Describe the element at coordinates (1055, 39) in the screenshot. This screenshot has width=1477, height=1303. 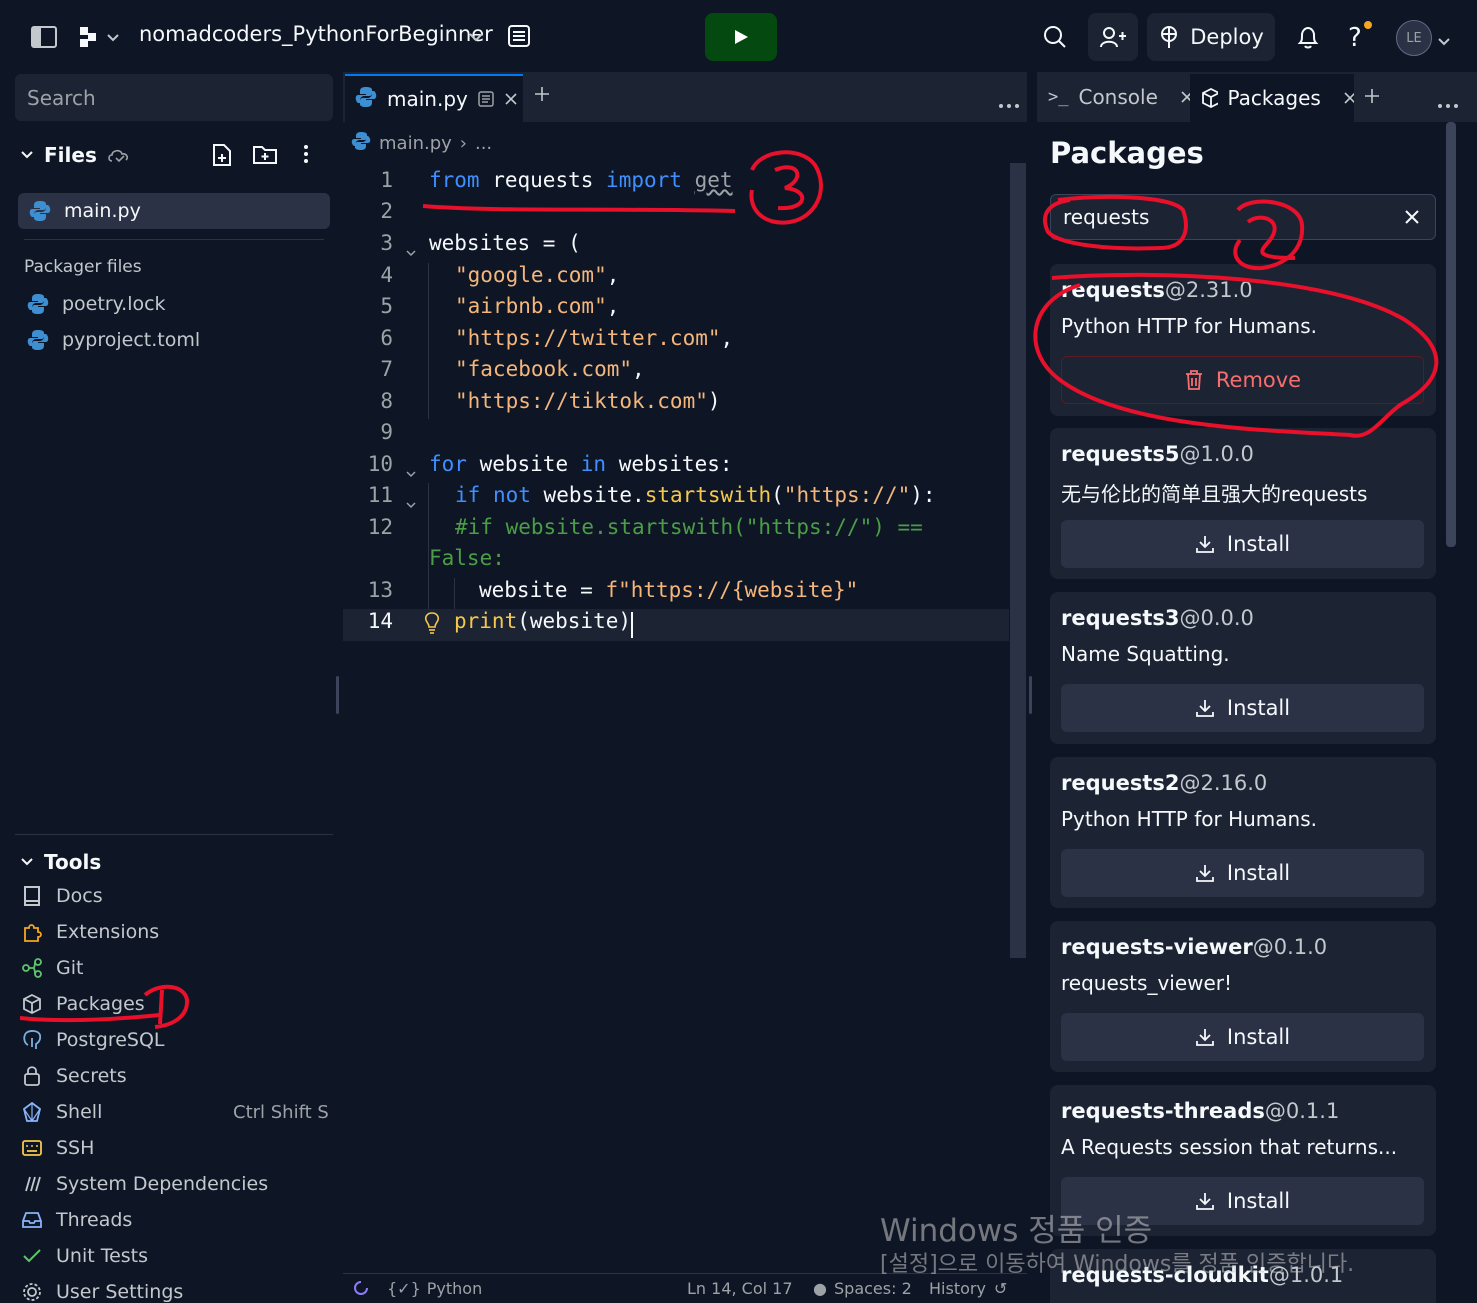
I see `search-icon` at that location.